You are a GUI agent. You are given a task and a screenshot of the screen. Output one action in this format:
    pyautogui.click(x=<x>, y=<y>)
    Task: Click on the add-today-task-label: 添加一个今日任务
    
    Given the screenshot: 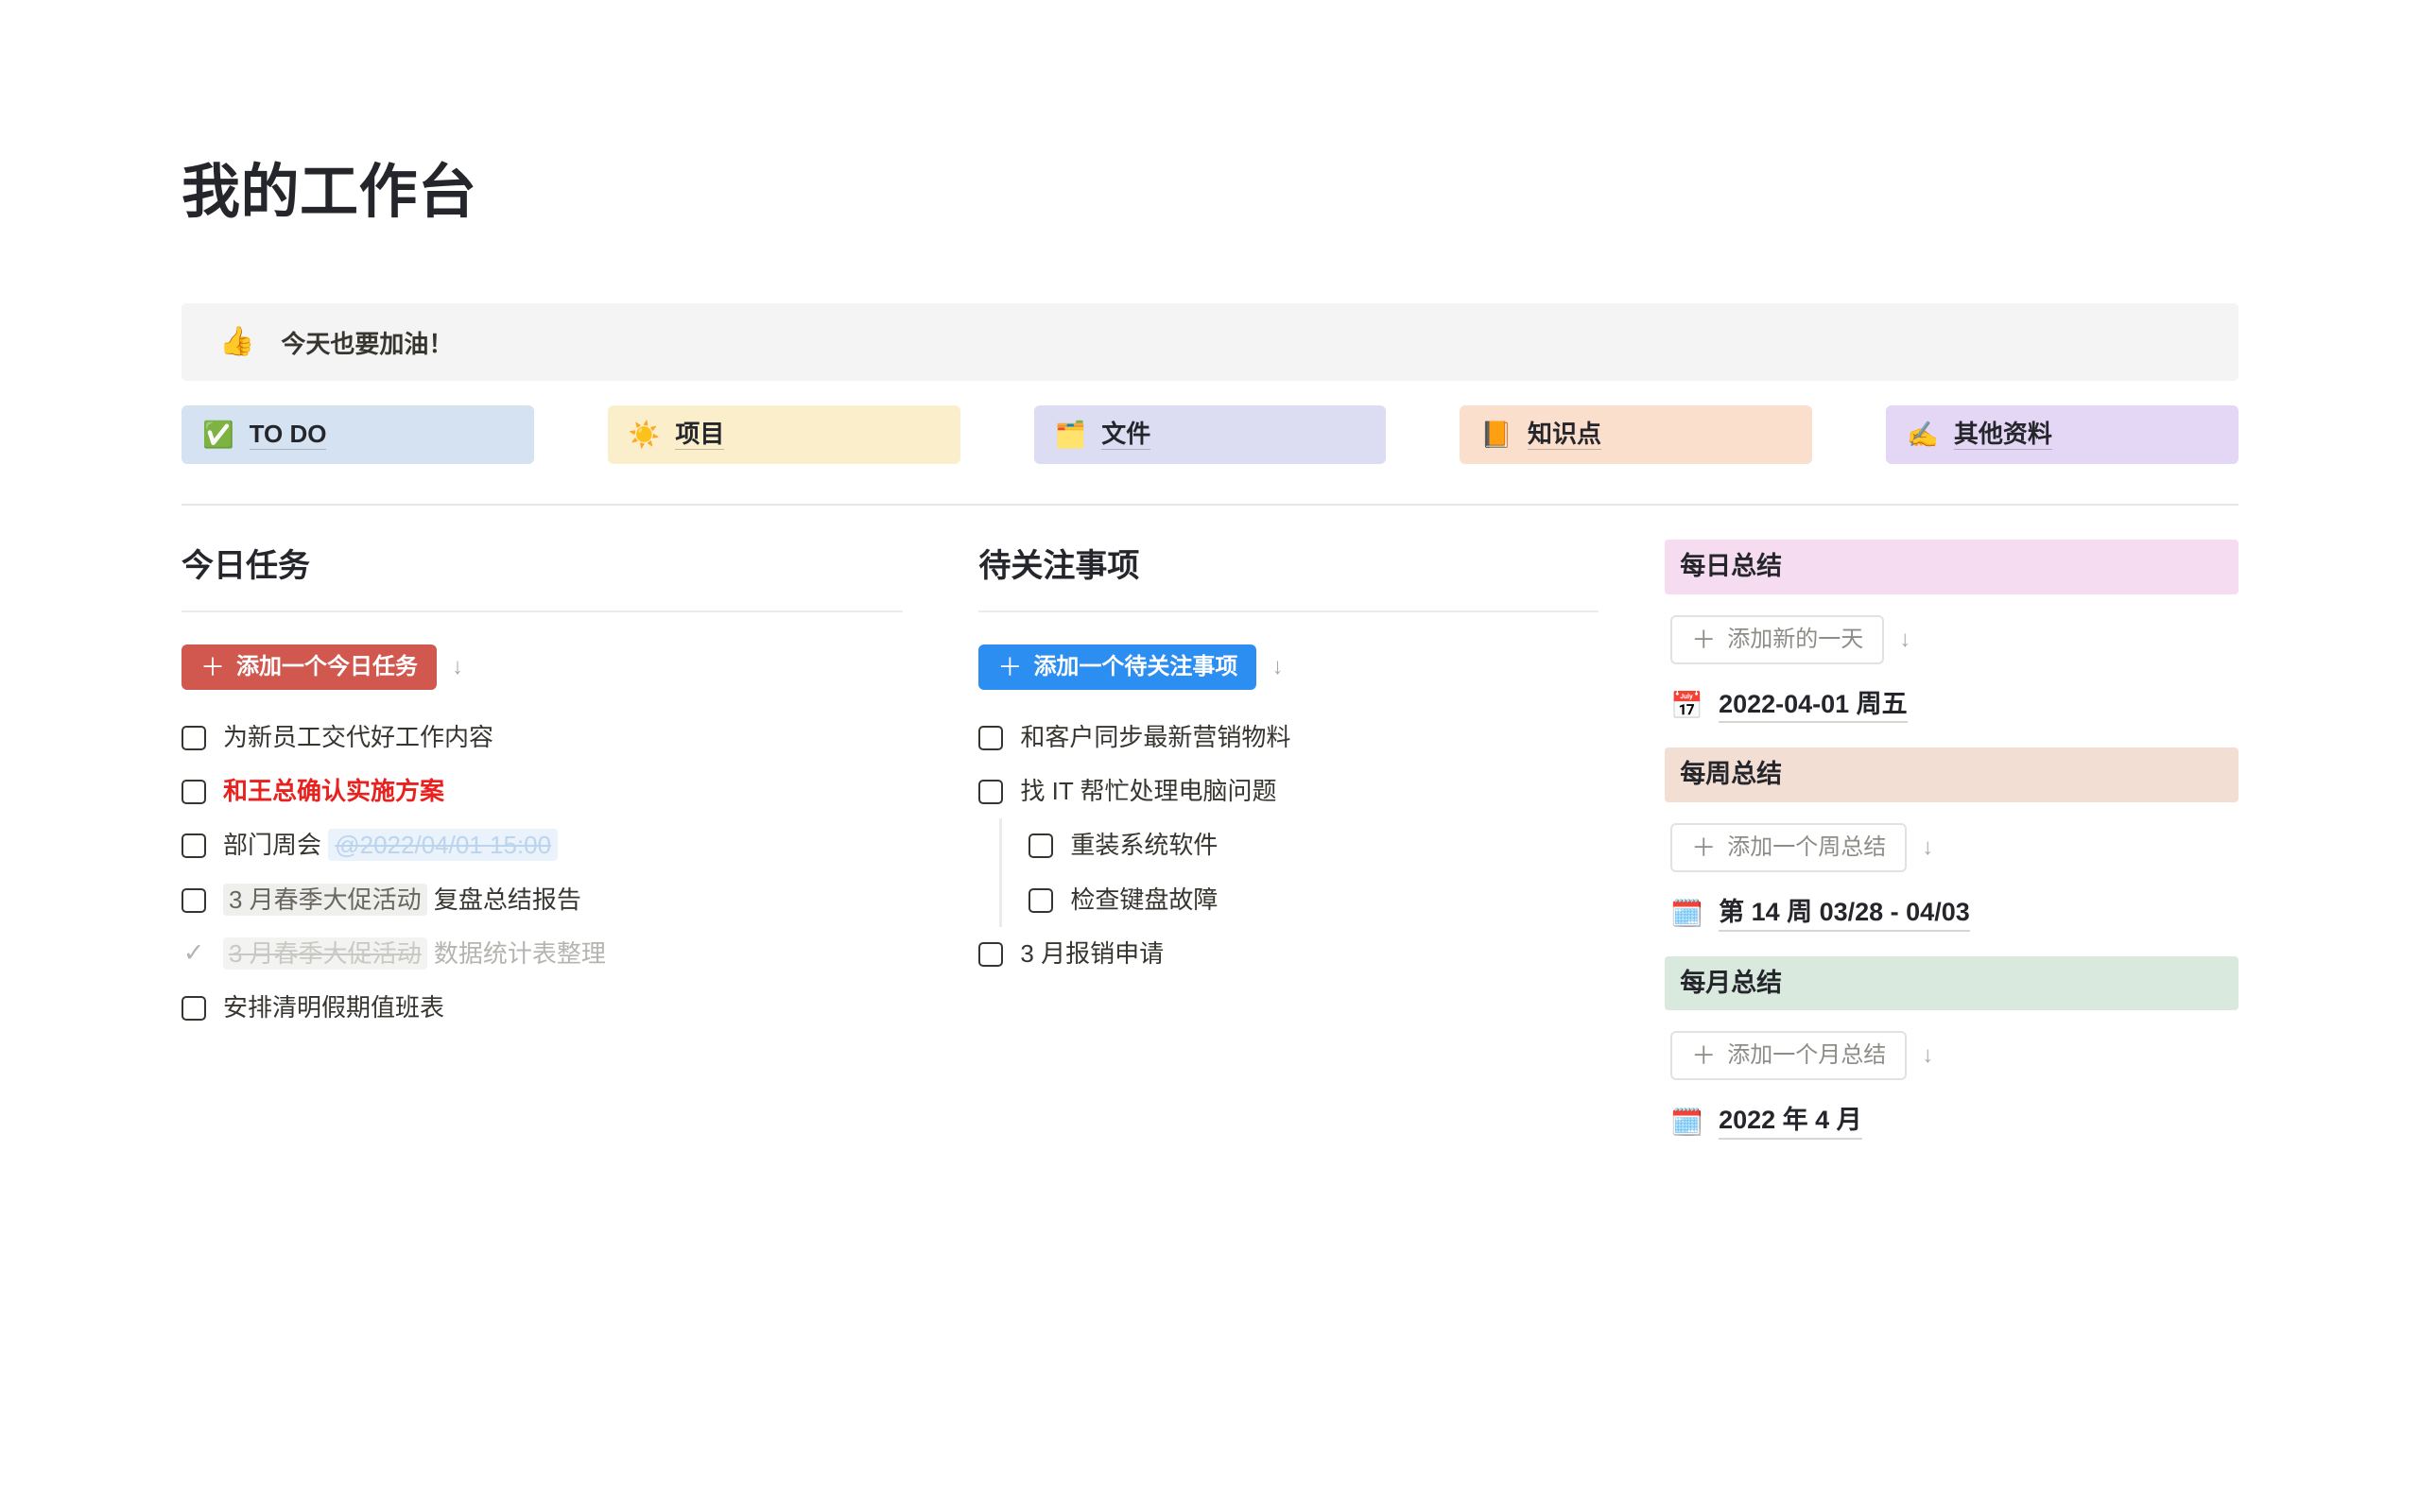 What is the action you would take?
    pyautogui.click(x=327, y=667)
    